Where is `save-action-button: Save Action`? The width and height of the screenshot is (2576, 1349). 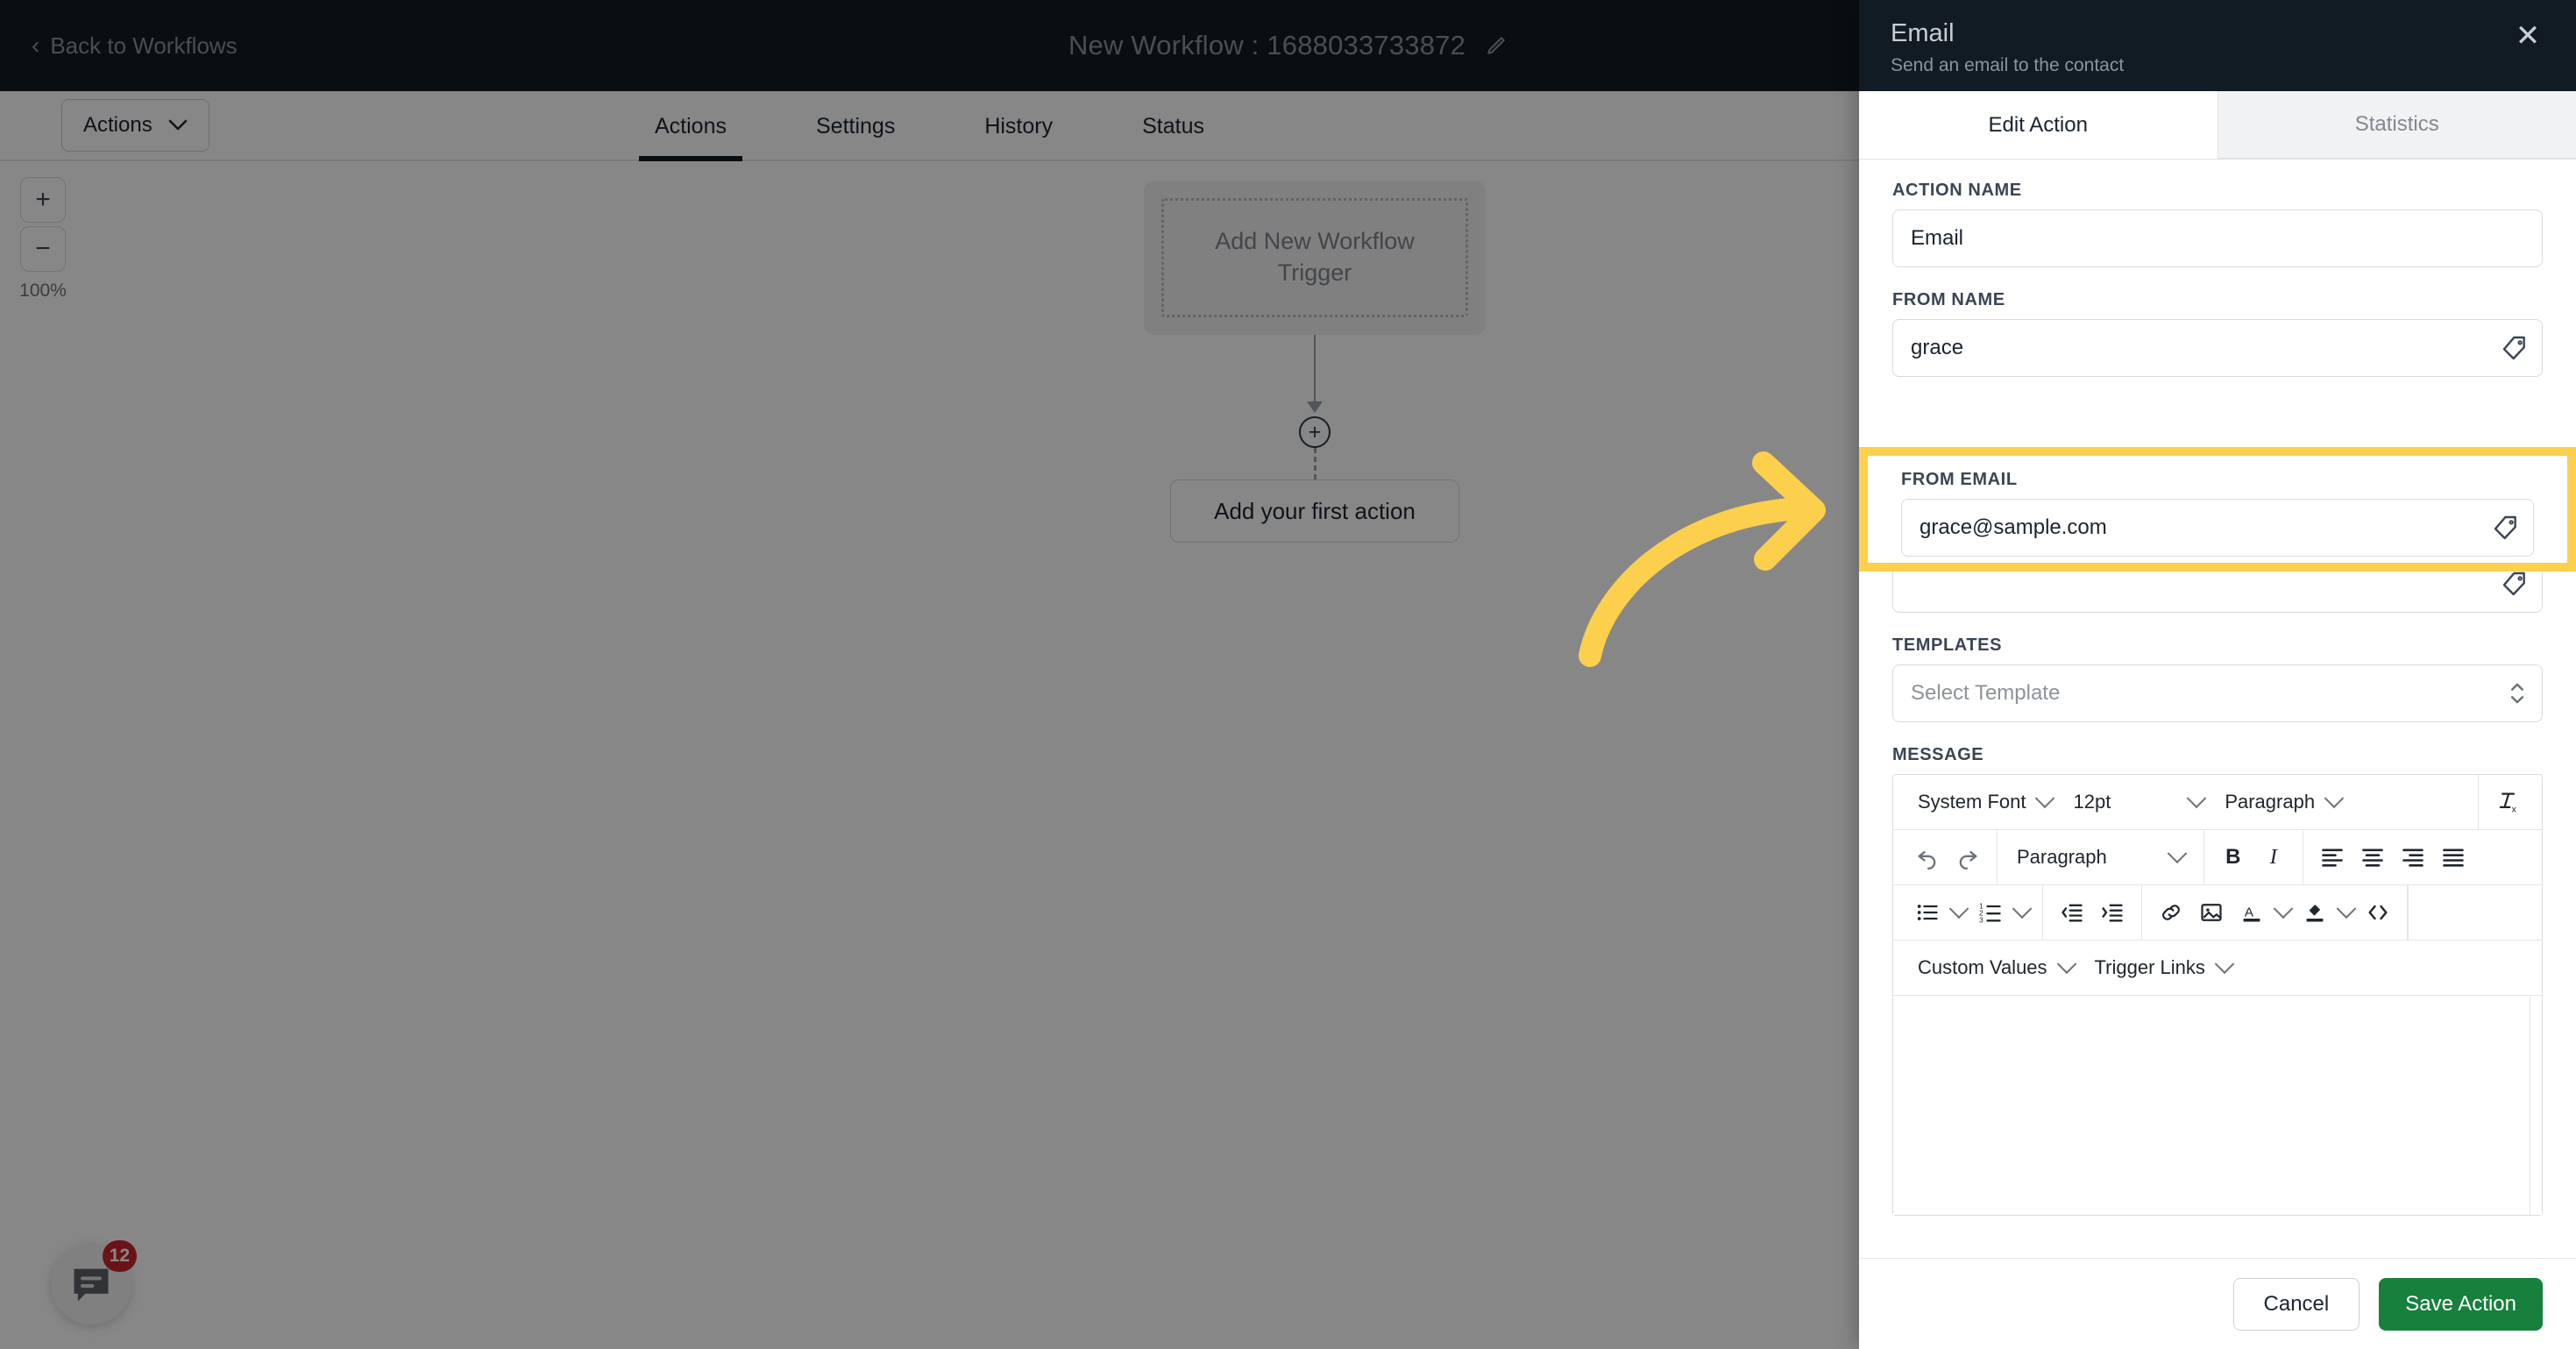
save-action-button: Save Action is located at coordinates (2461, 1304).